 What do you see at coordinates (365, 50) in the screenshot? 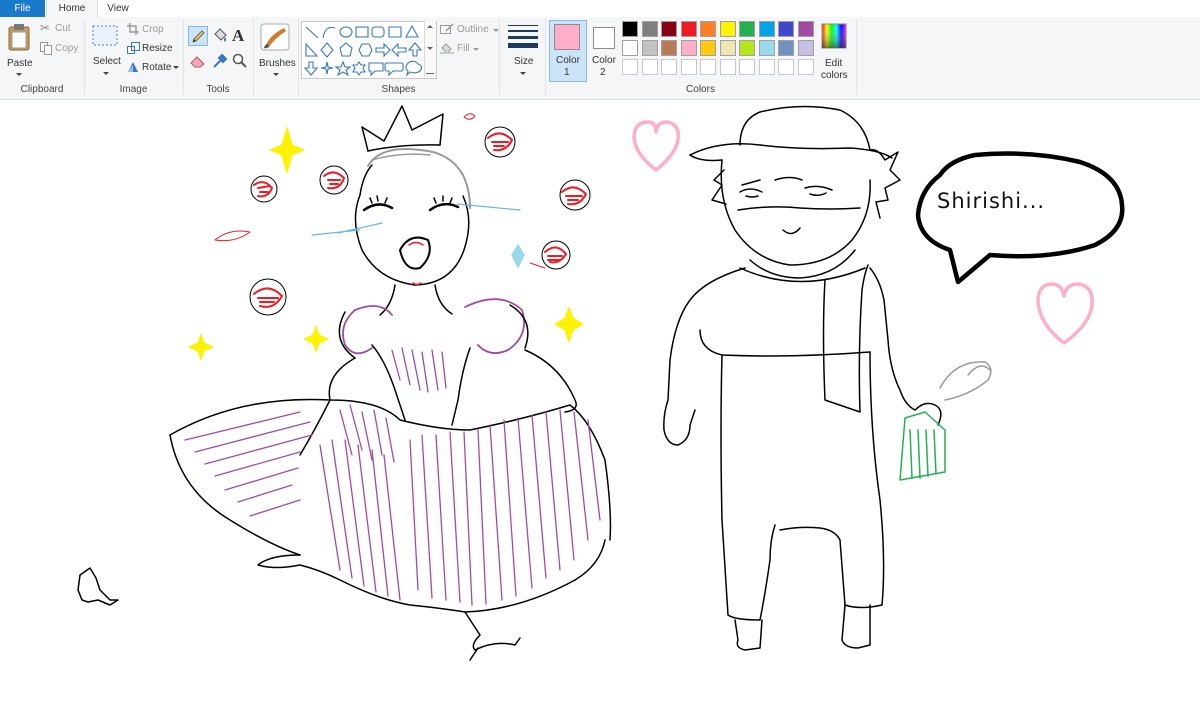
I see `hexagon-shape-icon` at bounding box center [365, 50].